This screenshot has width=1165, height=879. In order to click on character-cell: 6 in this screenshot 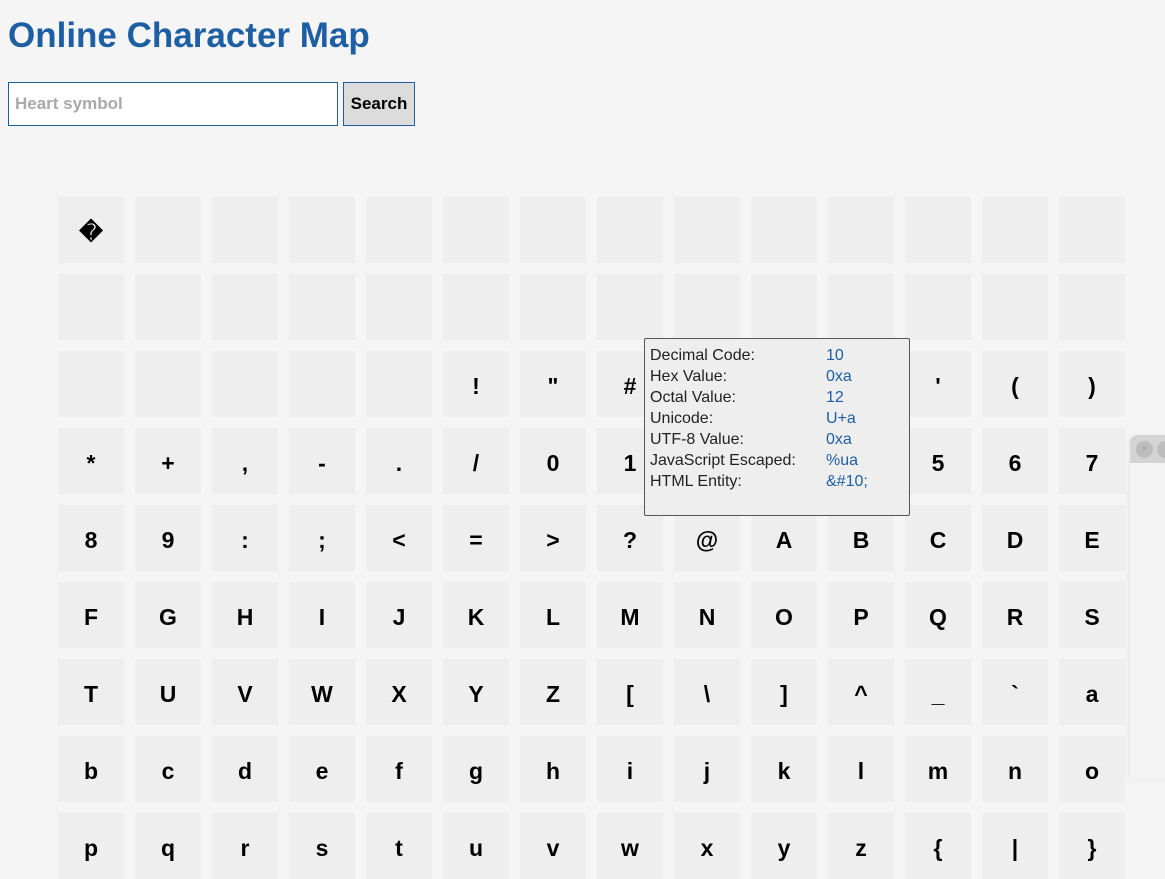, I will do `click(1015, 461)`.